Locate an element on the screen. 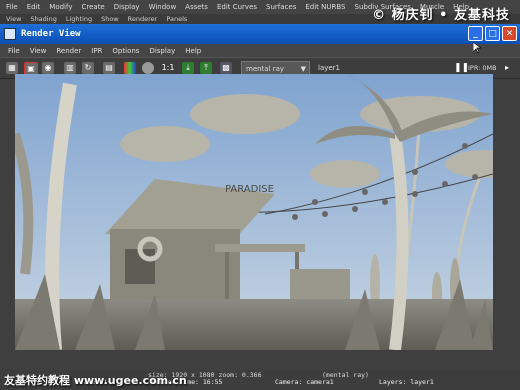 Image resolution: width=520 pixels, height=390 pixels. rv-menu-help: Help is located at coordinates (193, 51).